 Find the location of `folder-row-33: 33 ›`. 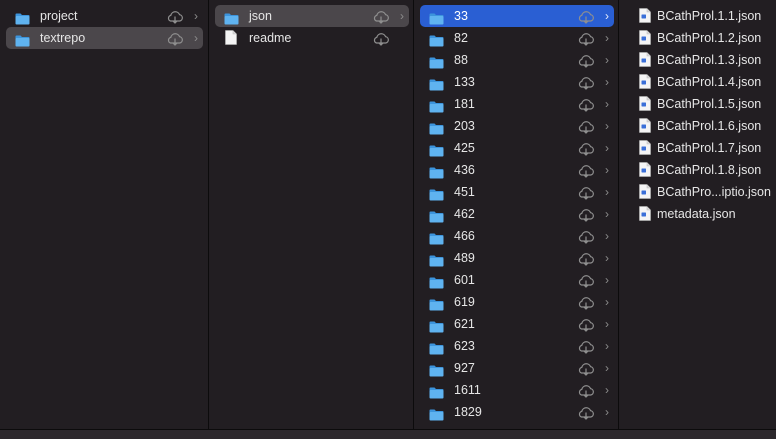

folder-row-33: 33 › is located at coordinates (517, 16).